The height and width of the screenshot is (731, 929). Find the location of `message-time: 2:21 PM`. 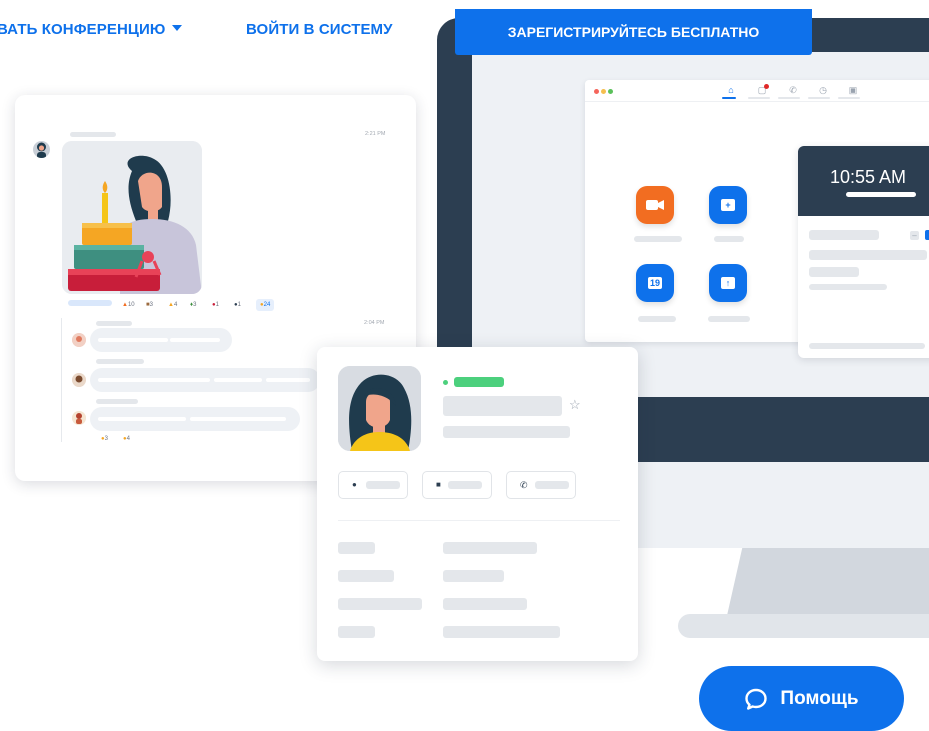

message-time: 2:21 PM is located at coordinates (375, 134).